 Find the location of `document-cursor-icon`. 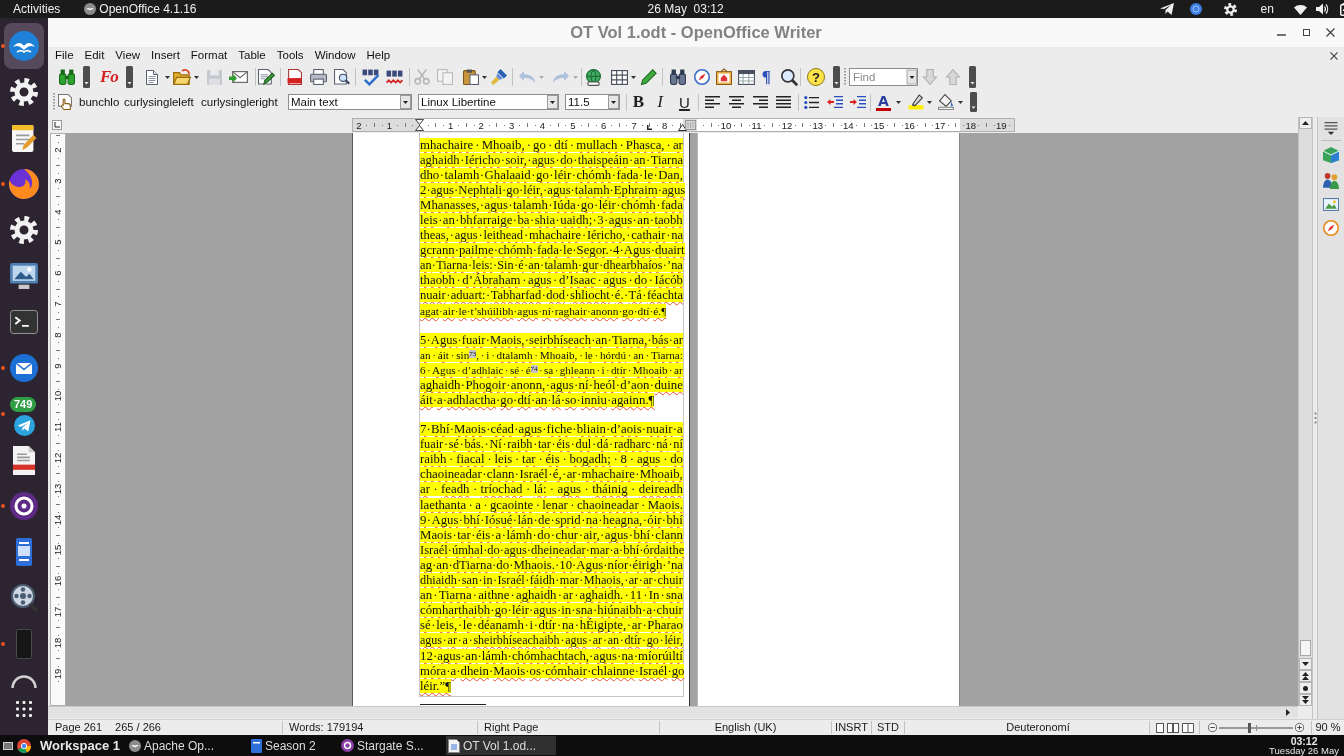

document-cursor-icon is located at coordinates (65, 102).